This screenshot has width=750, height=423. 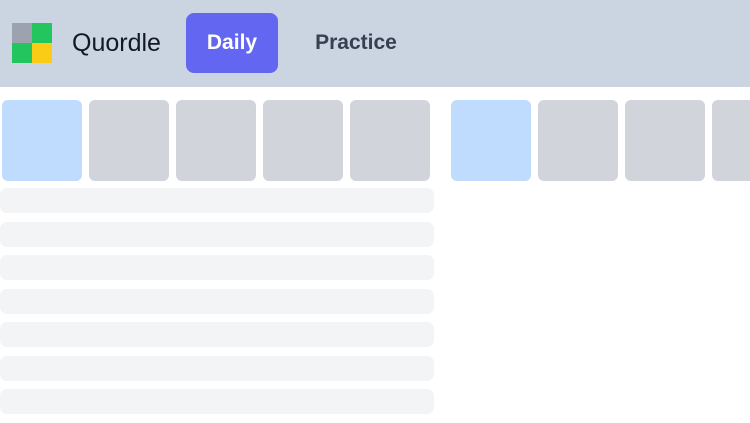 What do you see at coordinates (42, 33) in the screenshot?
I see `logo-square-green-top` at bounding box center [42, 33].